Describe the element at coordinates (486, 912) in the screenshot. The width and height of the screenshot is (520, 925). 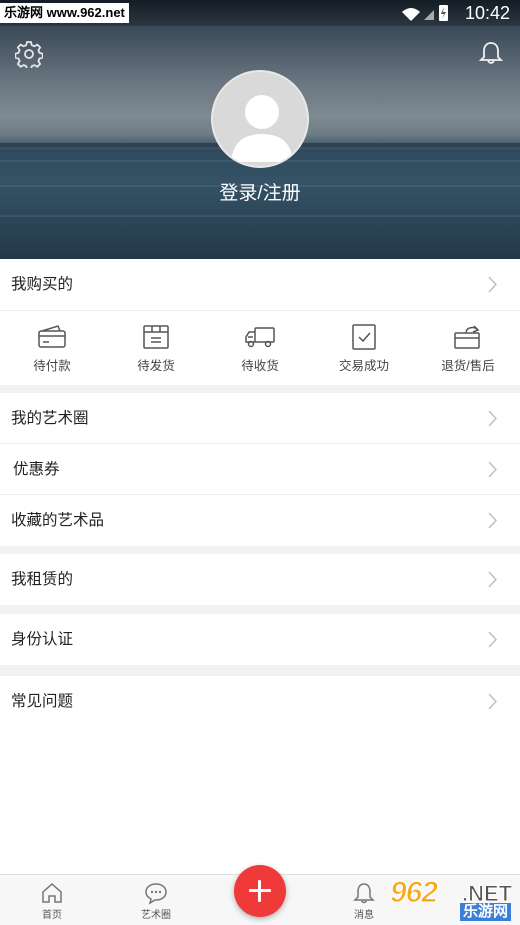
I see `watermark-site-name: 乐游网` at that location.